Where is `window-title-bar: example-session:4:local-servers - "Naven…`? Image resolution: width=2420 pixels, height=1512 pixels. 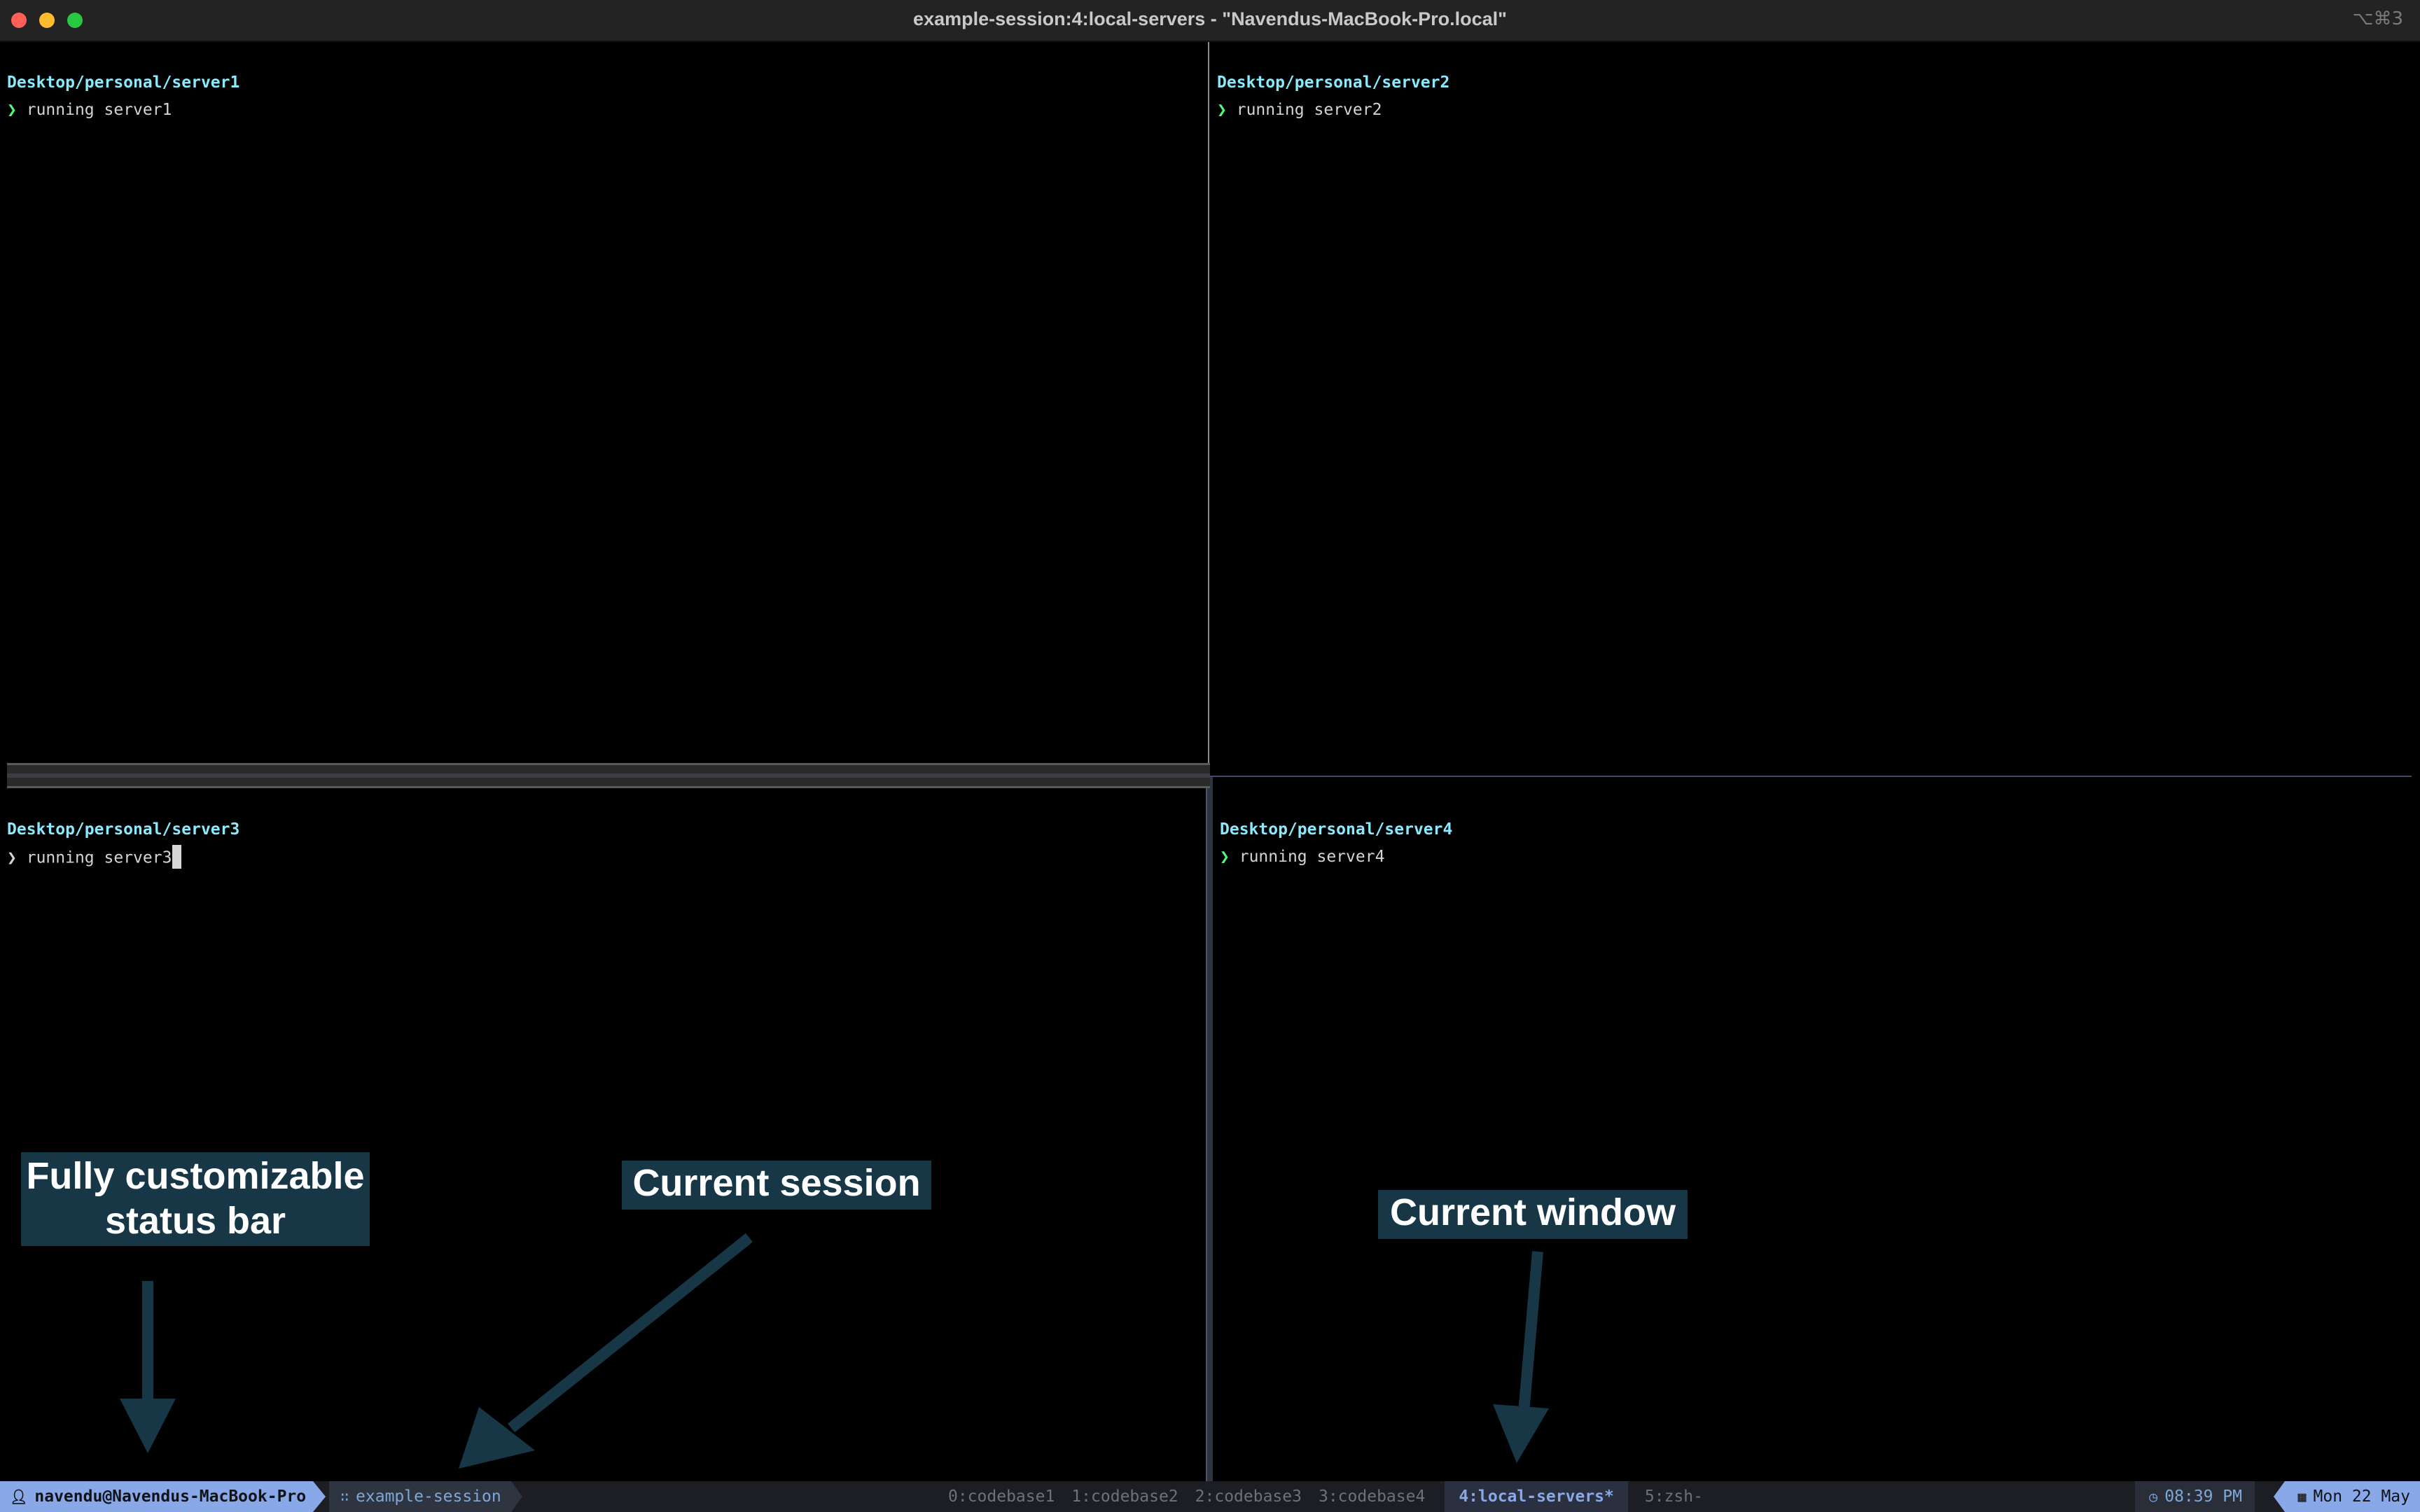 window-title-bar: example-session:4:local-servers - "Naven… is located at coordinates (1210, 21).